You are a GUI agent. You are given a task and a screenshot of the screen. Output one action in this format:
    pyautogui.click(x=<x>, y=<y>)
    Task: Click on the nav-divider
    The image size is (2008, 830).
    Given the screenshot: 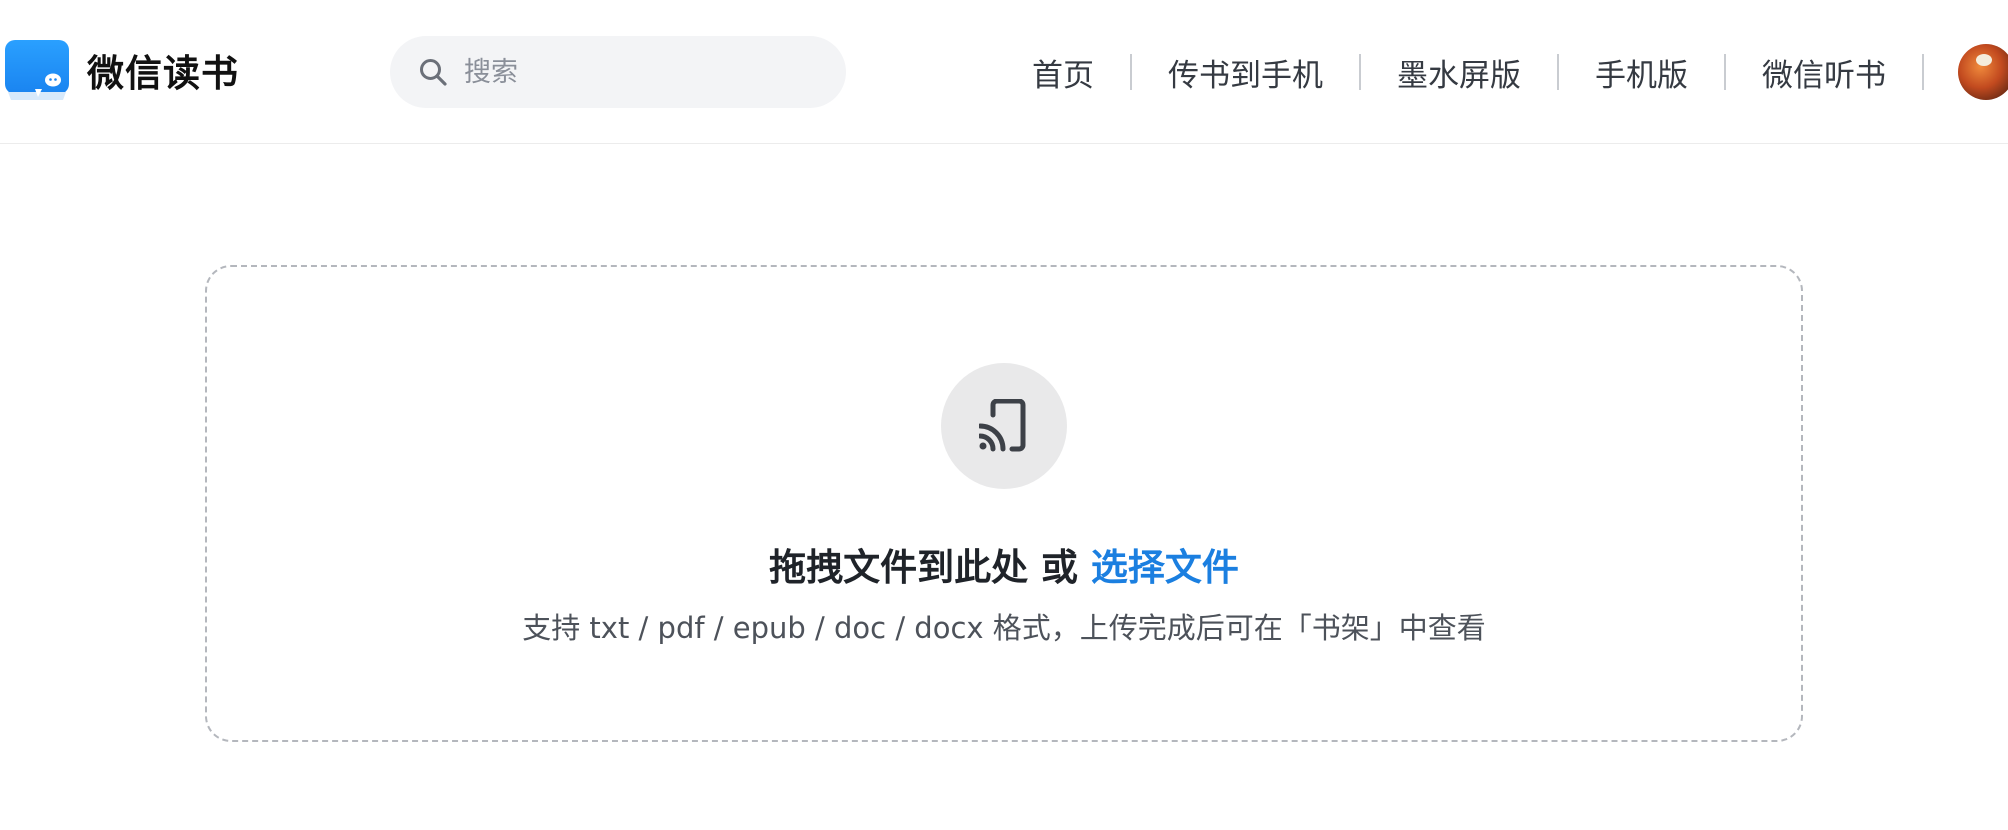 What is the action you would take?
    pyautogui.click(x=1923, y=72)
    